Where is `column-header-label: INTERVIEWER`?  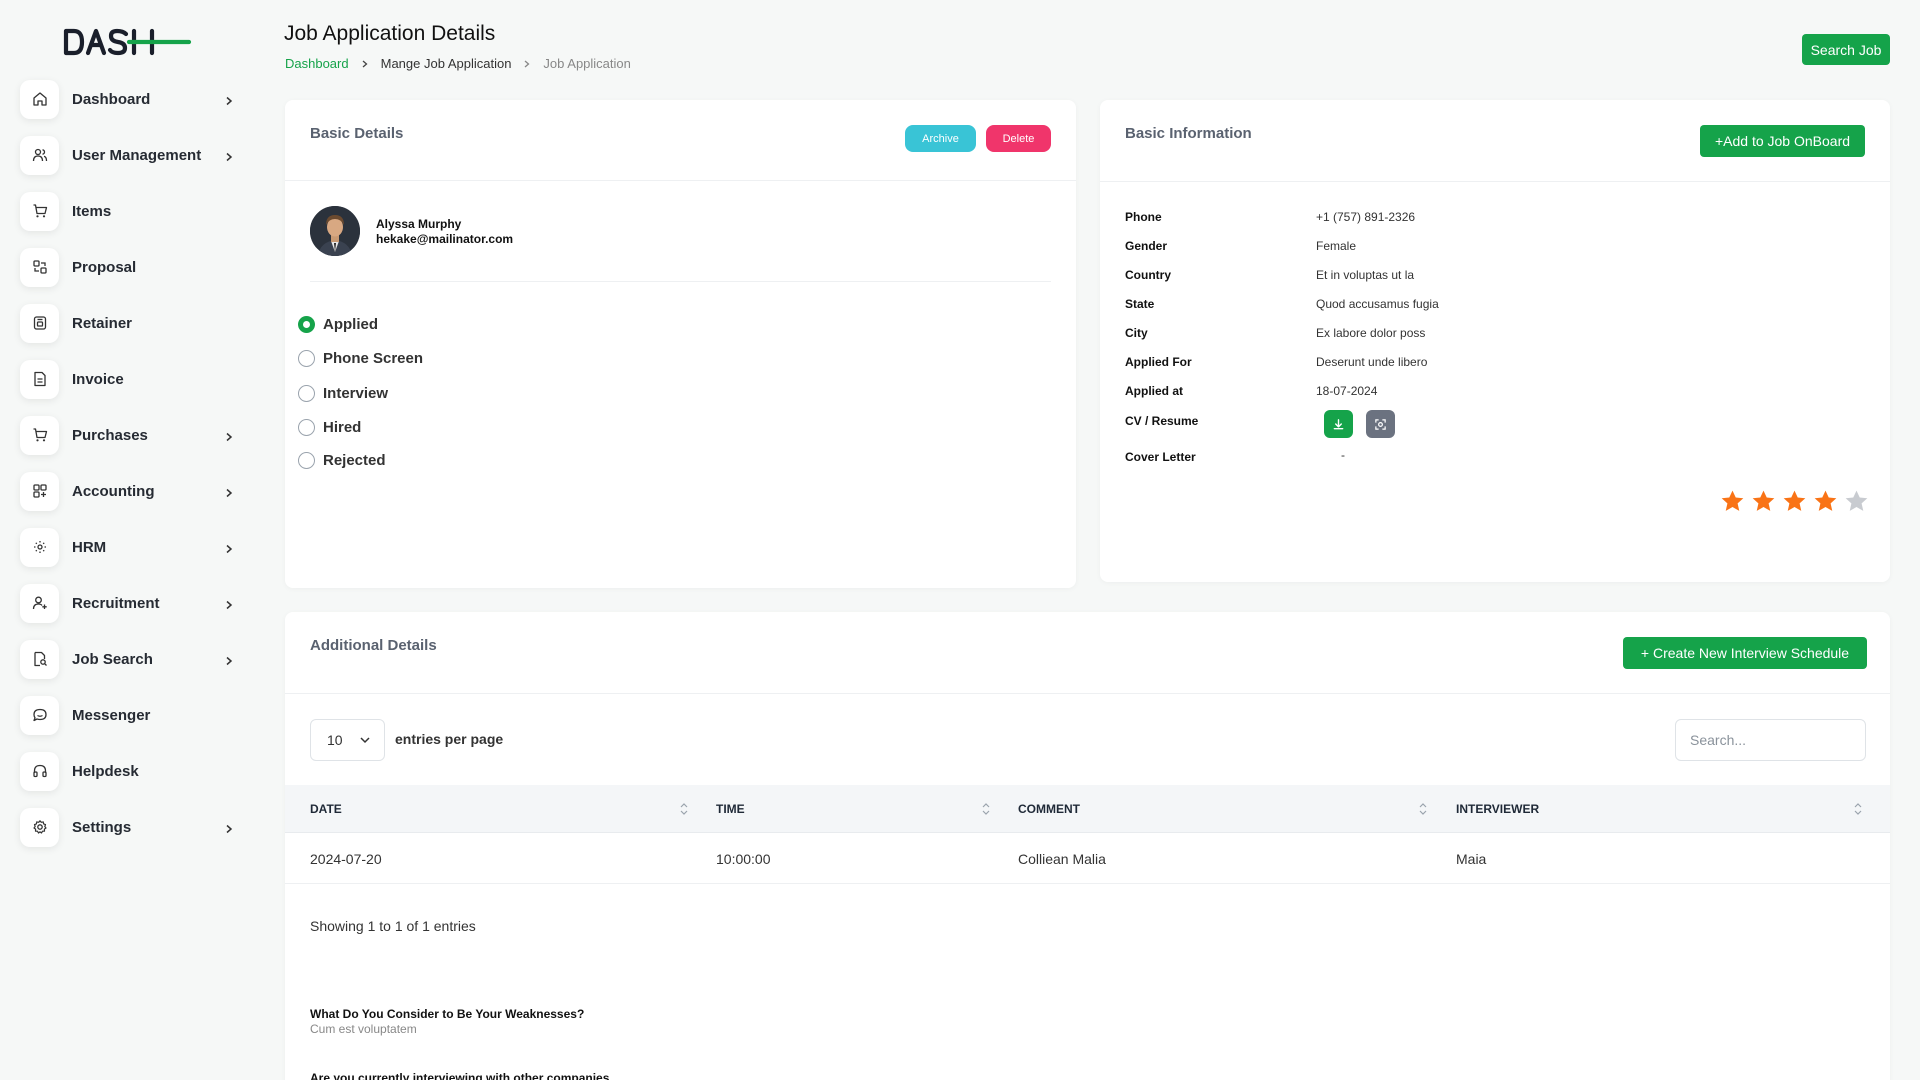 column-header-label: INTERVIEWER is located at coordinates (1498, 809).